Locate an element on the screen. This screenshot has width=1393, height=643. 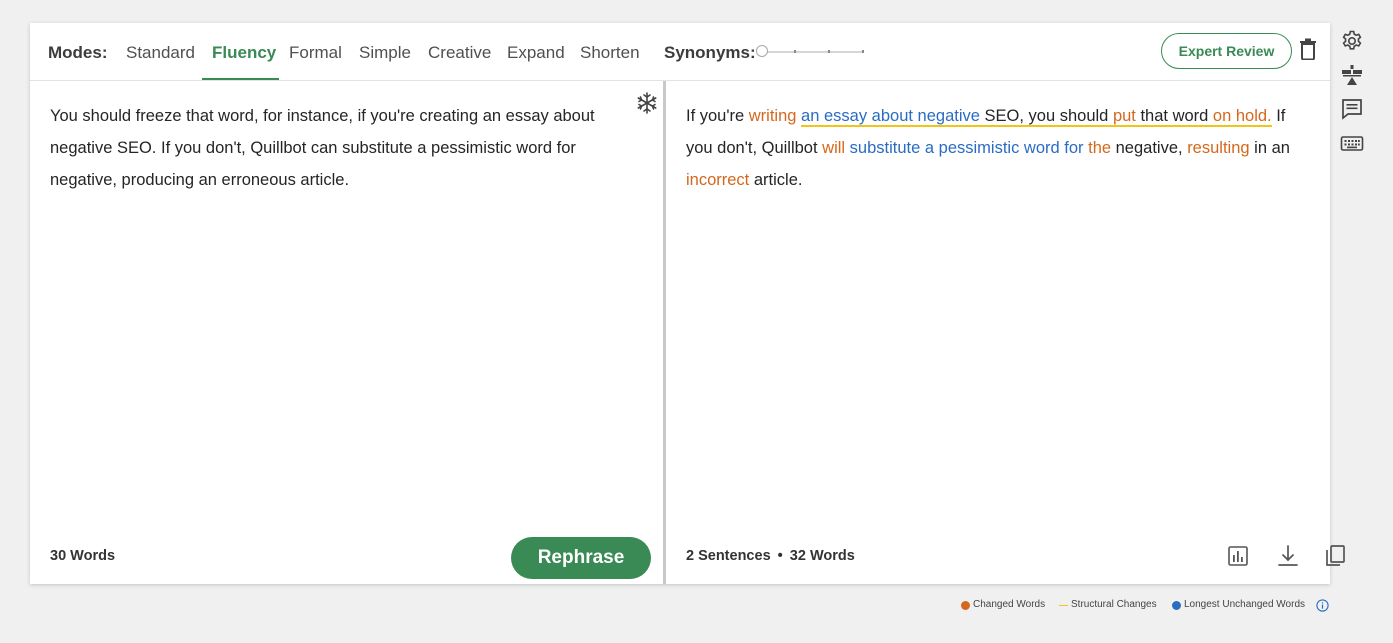
tab-standard: Standard is located at coordinates (160, 53).